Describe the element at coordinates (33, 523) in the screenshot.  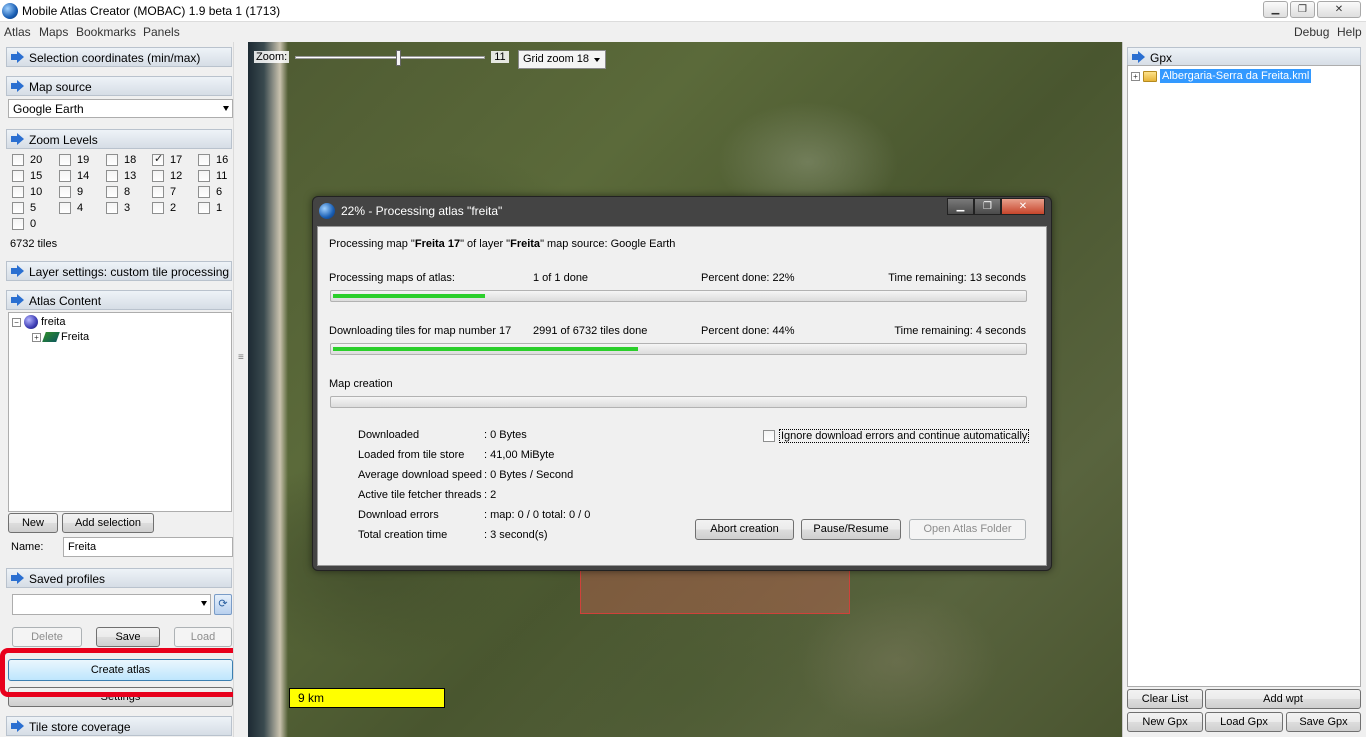
I see `new-button: New` at that location.